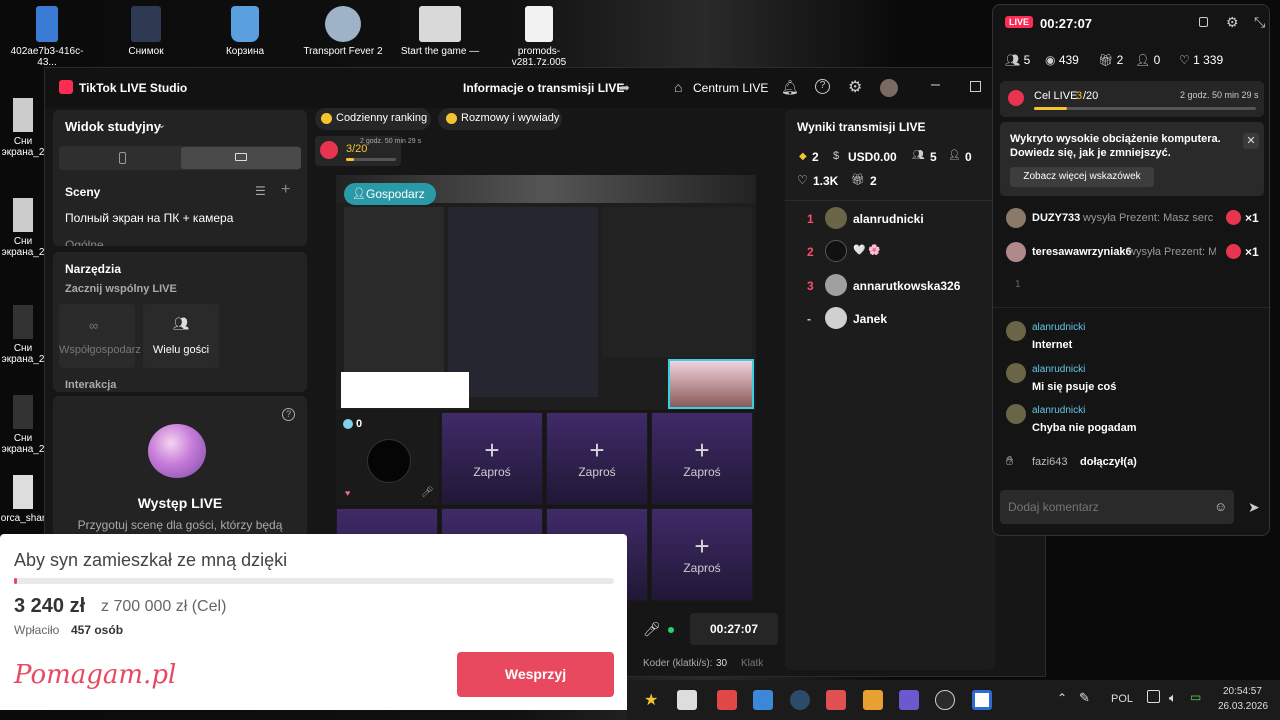 The image size is (1280, 720). What do you see at coordinates (727, 700) in the screenshot?
I see `game-app-icon` at bounding box center [727, 700].